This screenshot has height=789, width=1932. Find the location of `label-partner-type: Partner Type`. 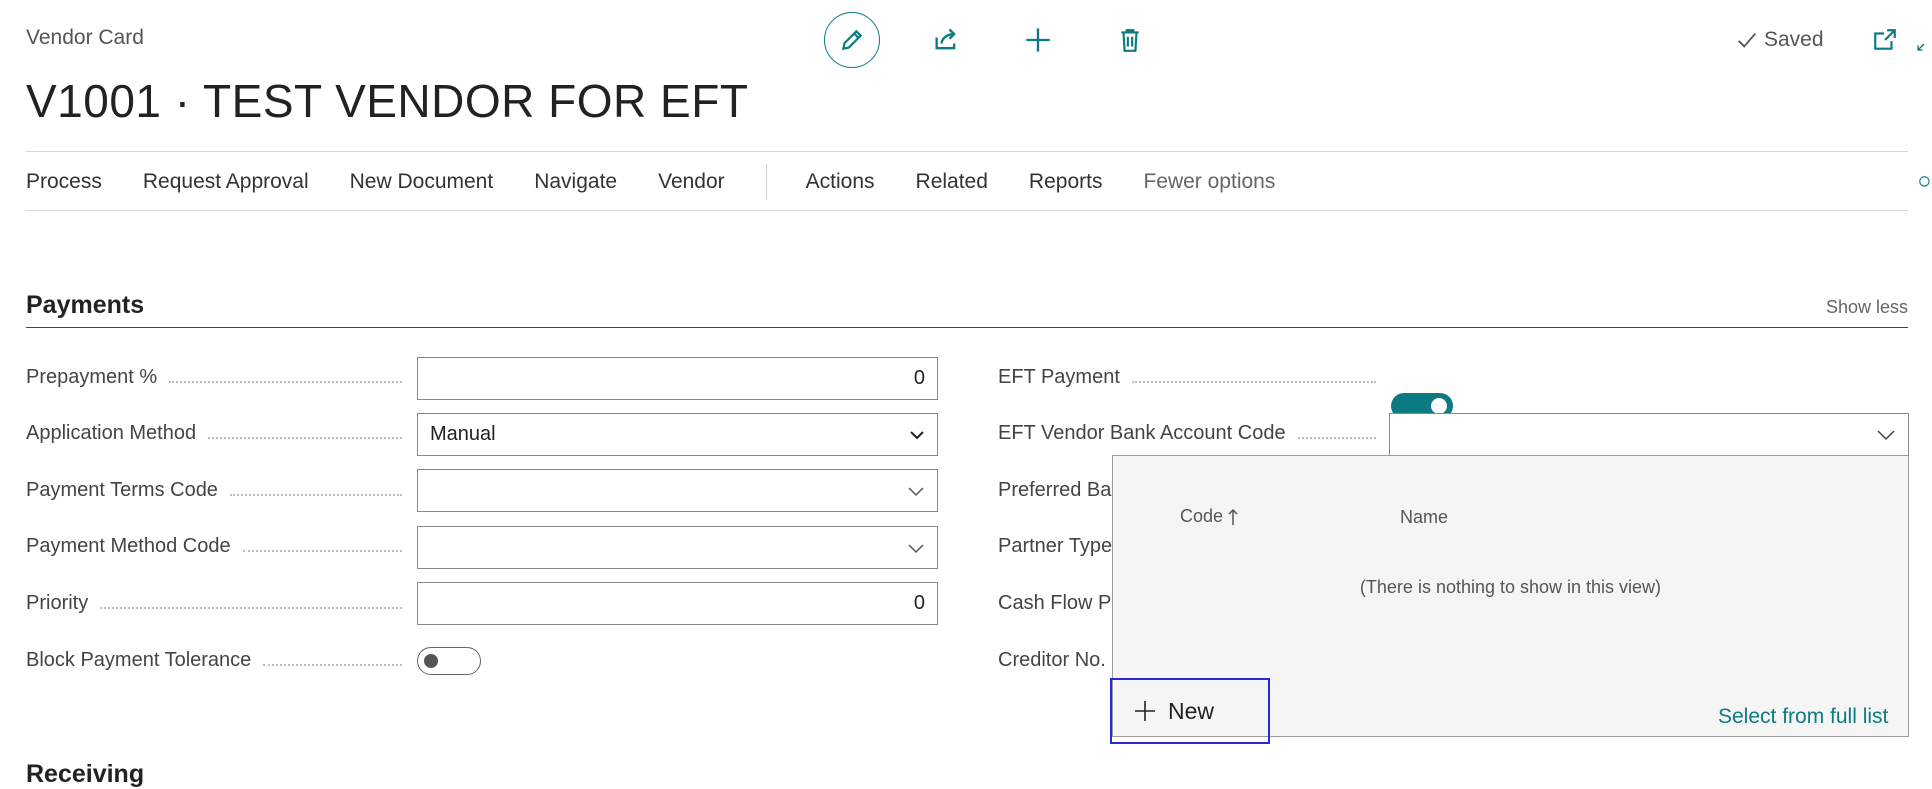

label-partner-type: Partner Type is located at coordinates (1055, 546).